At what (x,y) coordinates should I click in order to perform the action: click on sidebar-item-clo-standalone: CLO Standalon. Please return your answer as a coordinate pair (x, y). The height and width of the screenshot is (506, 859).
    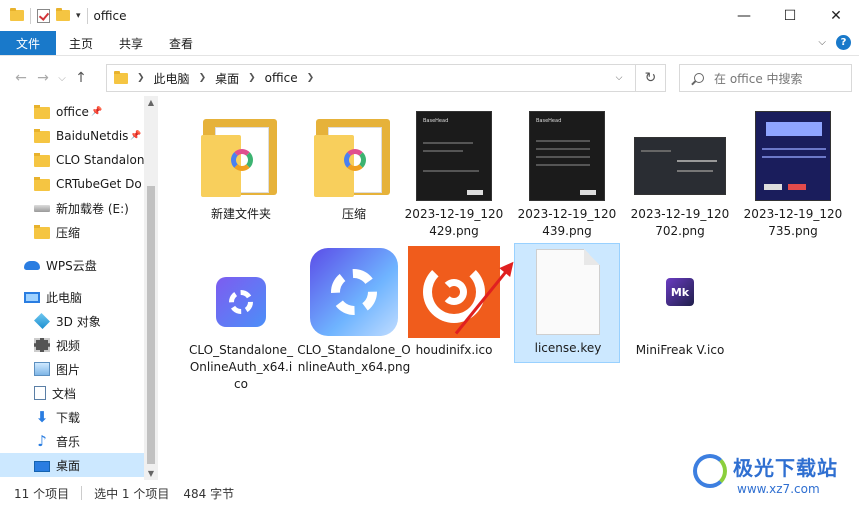
    Looking at the image, I should click on (72, 160).